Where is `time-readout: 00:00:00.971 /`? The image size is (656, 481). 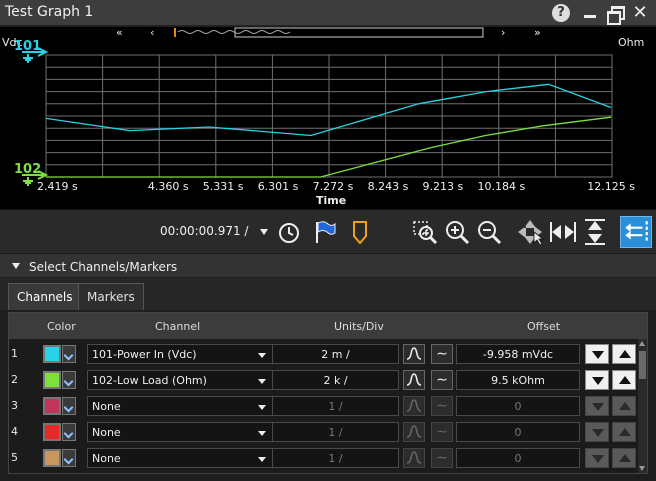 time-readout: 00:00:00.971 / is located at coordinates (204, 231).